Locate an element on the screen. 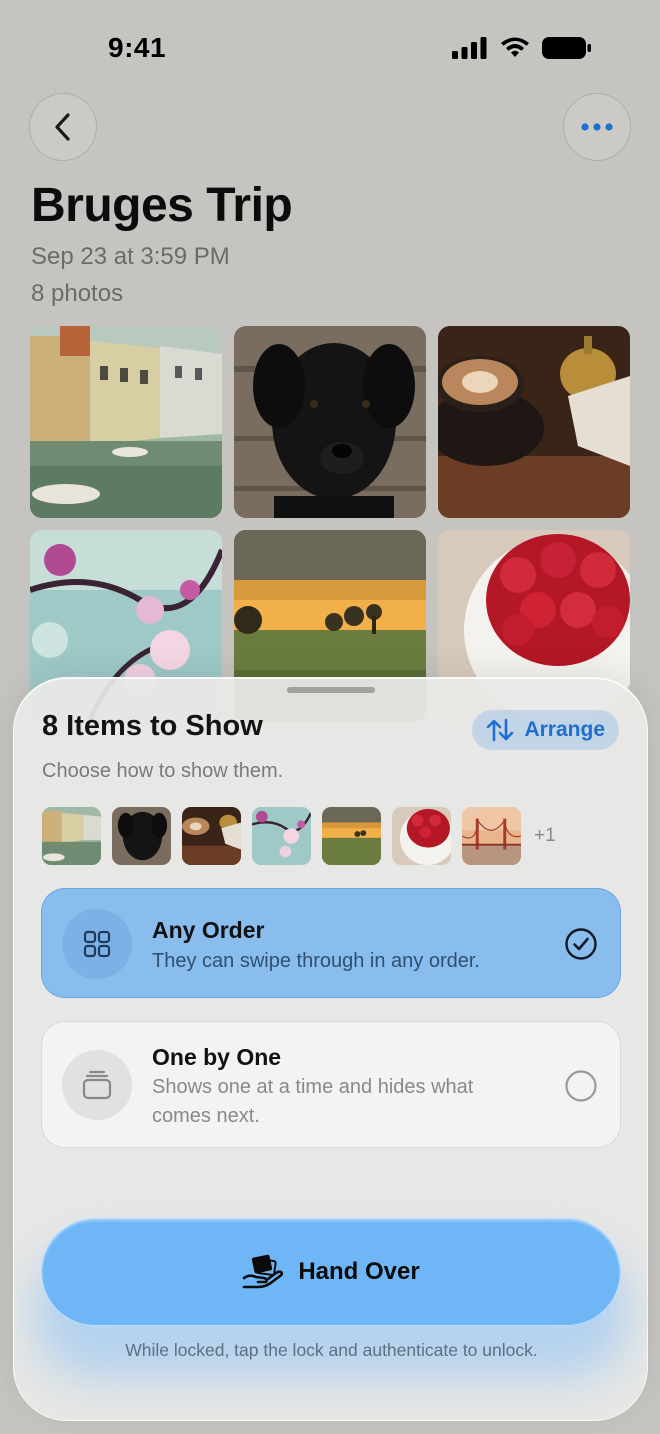  cellular-signal-icon is located at coordinates (469, 48).